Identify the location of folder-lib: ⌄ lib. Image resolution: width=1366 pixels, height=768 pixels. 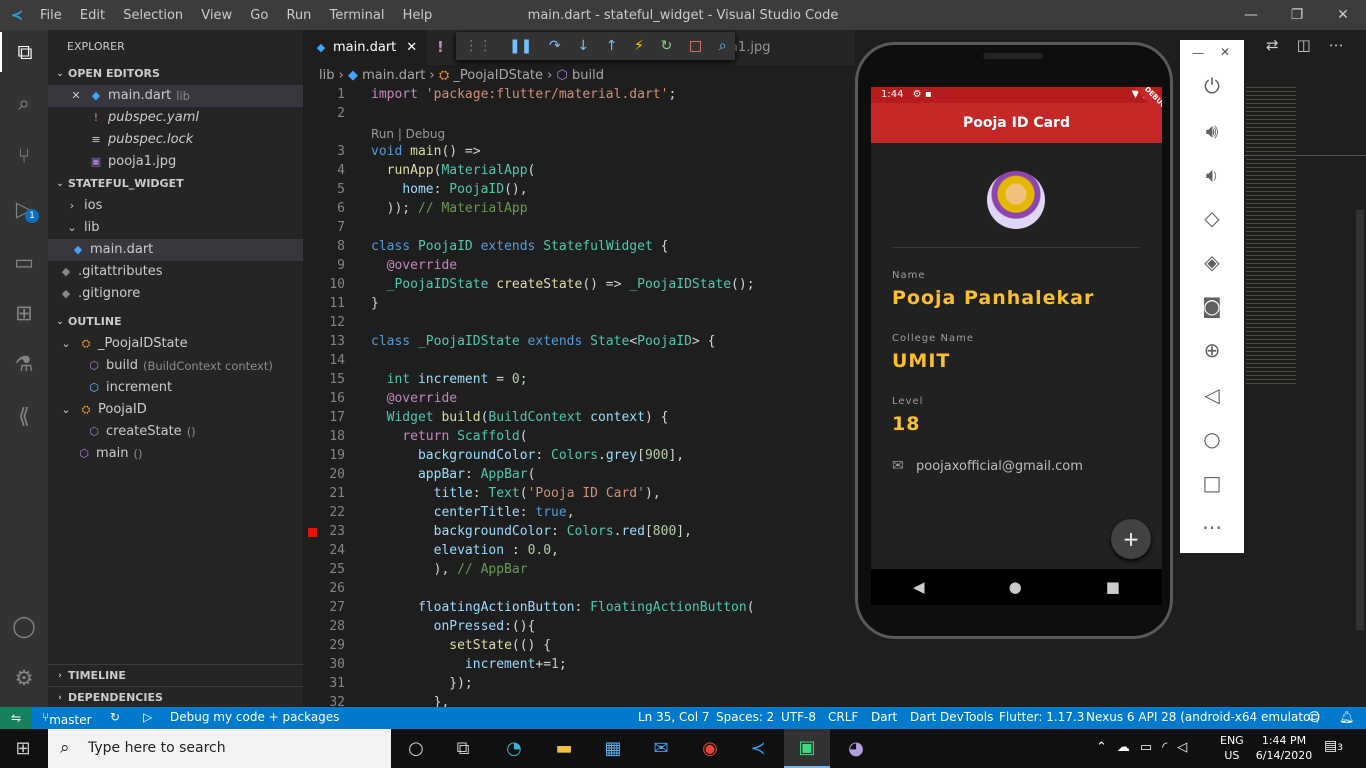
(175, 228).